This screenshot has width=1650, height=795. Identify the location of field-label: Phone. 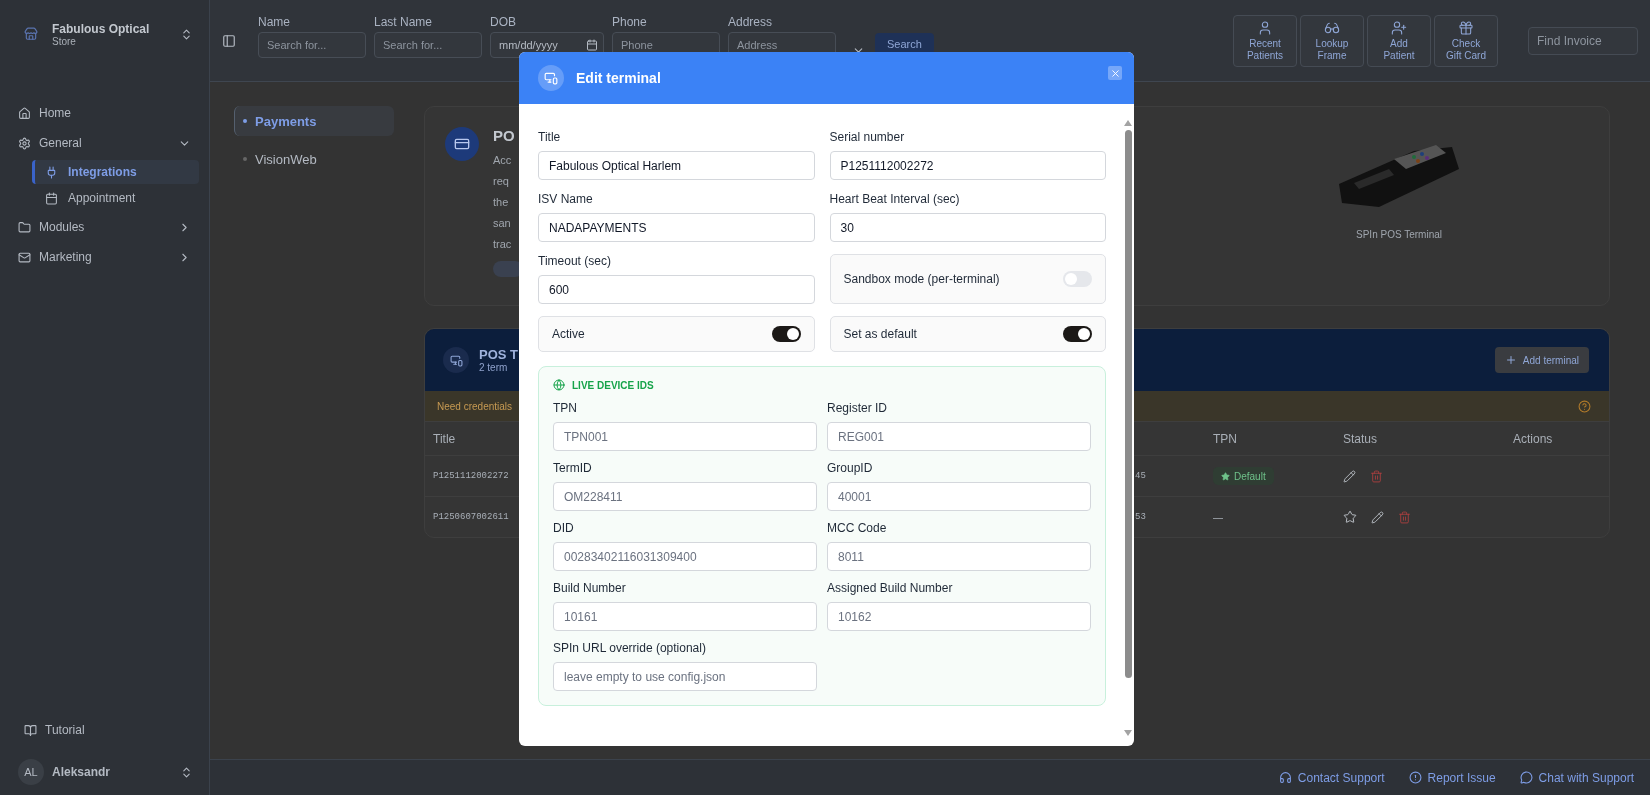
(629, 22).